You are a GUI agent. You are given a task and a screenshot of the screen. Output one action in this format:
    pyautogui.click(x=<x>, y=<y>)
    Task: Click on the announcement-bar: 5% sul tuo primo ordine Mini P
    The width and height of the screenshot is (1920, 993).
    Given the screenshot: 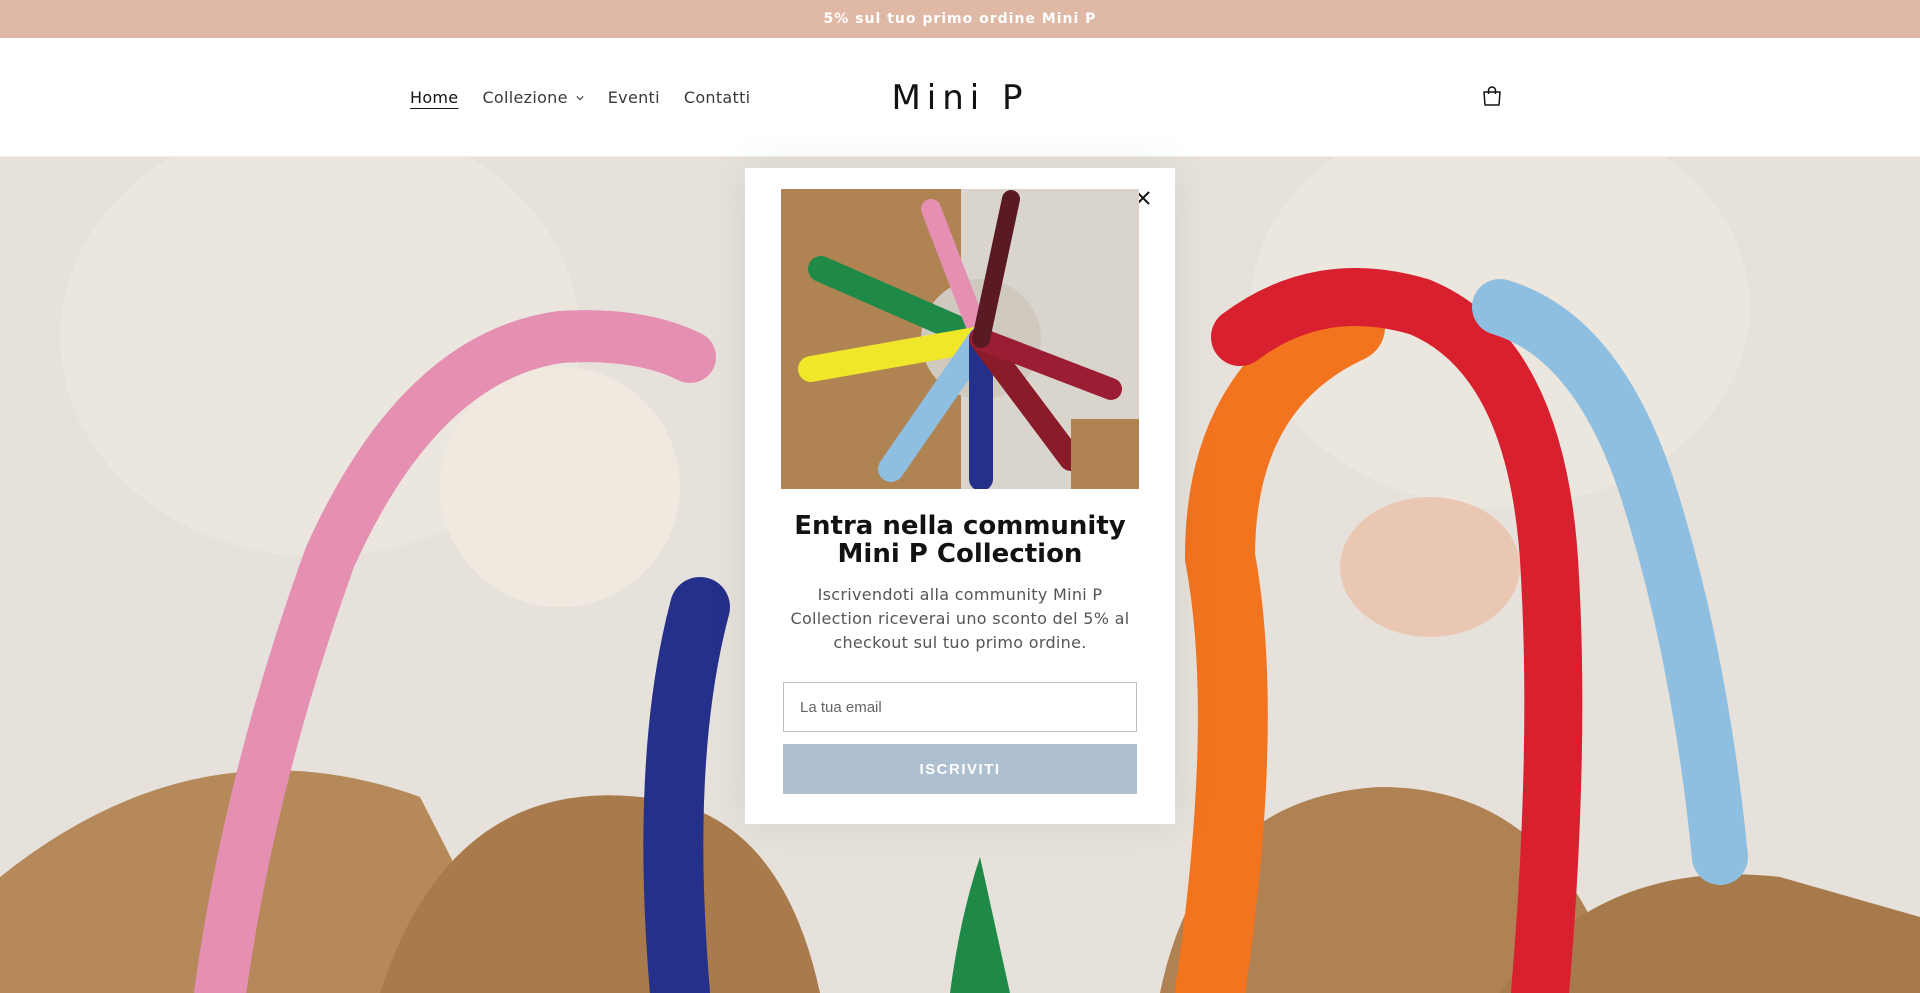 What is the action you would take?
    pyautogui.click(x=960, y=19)
    